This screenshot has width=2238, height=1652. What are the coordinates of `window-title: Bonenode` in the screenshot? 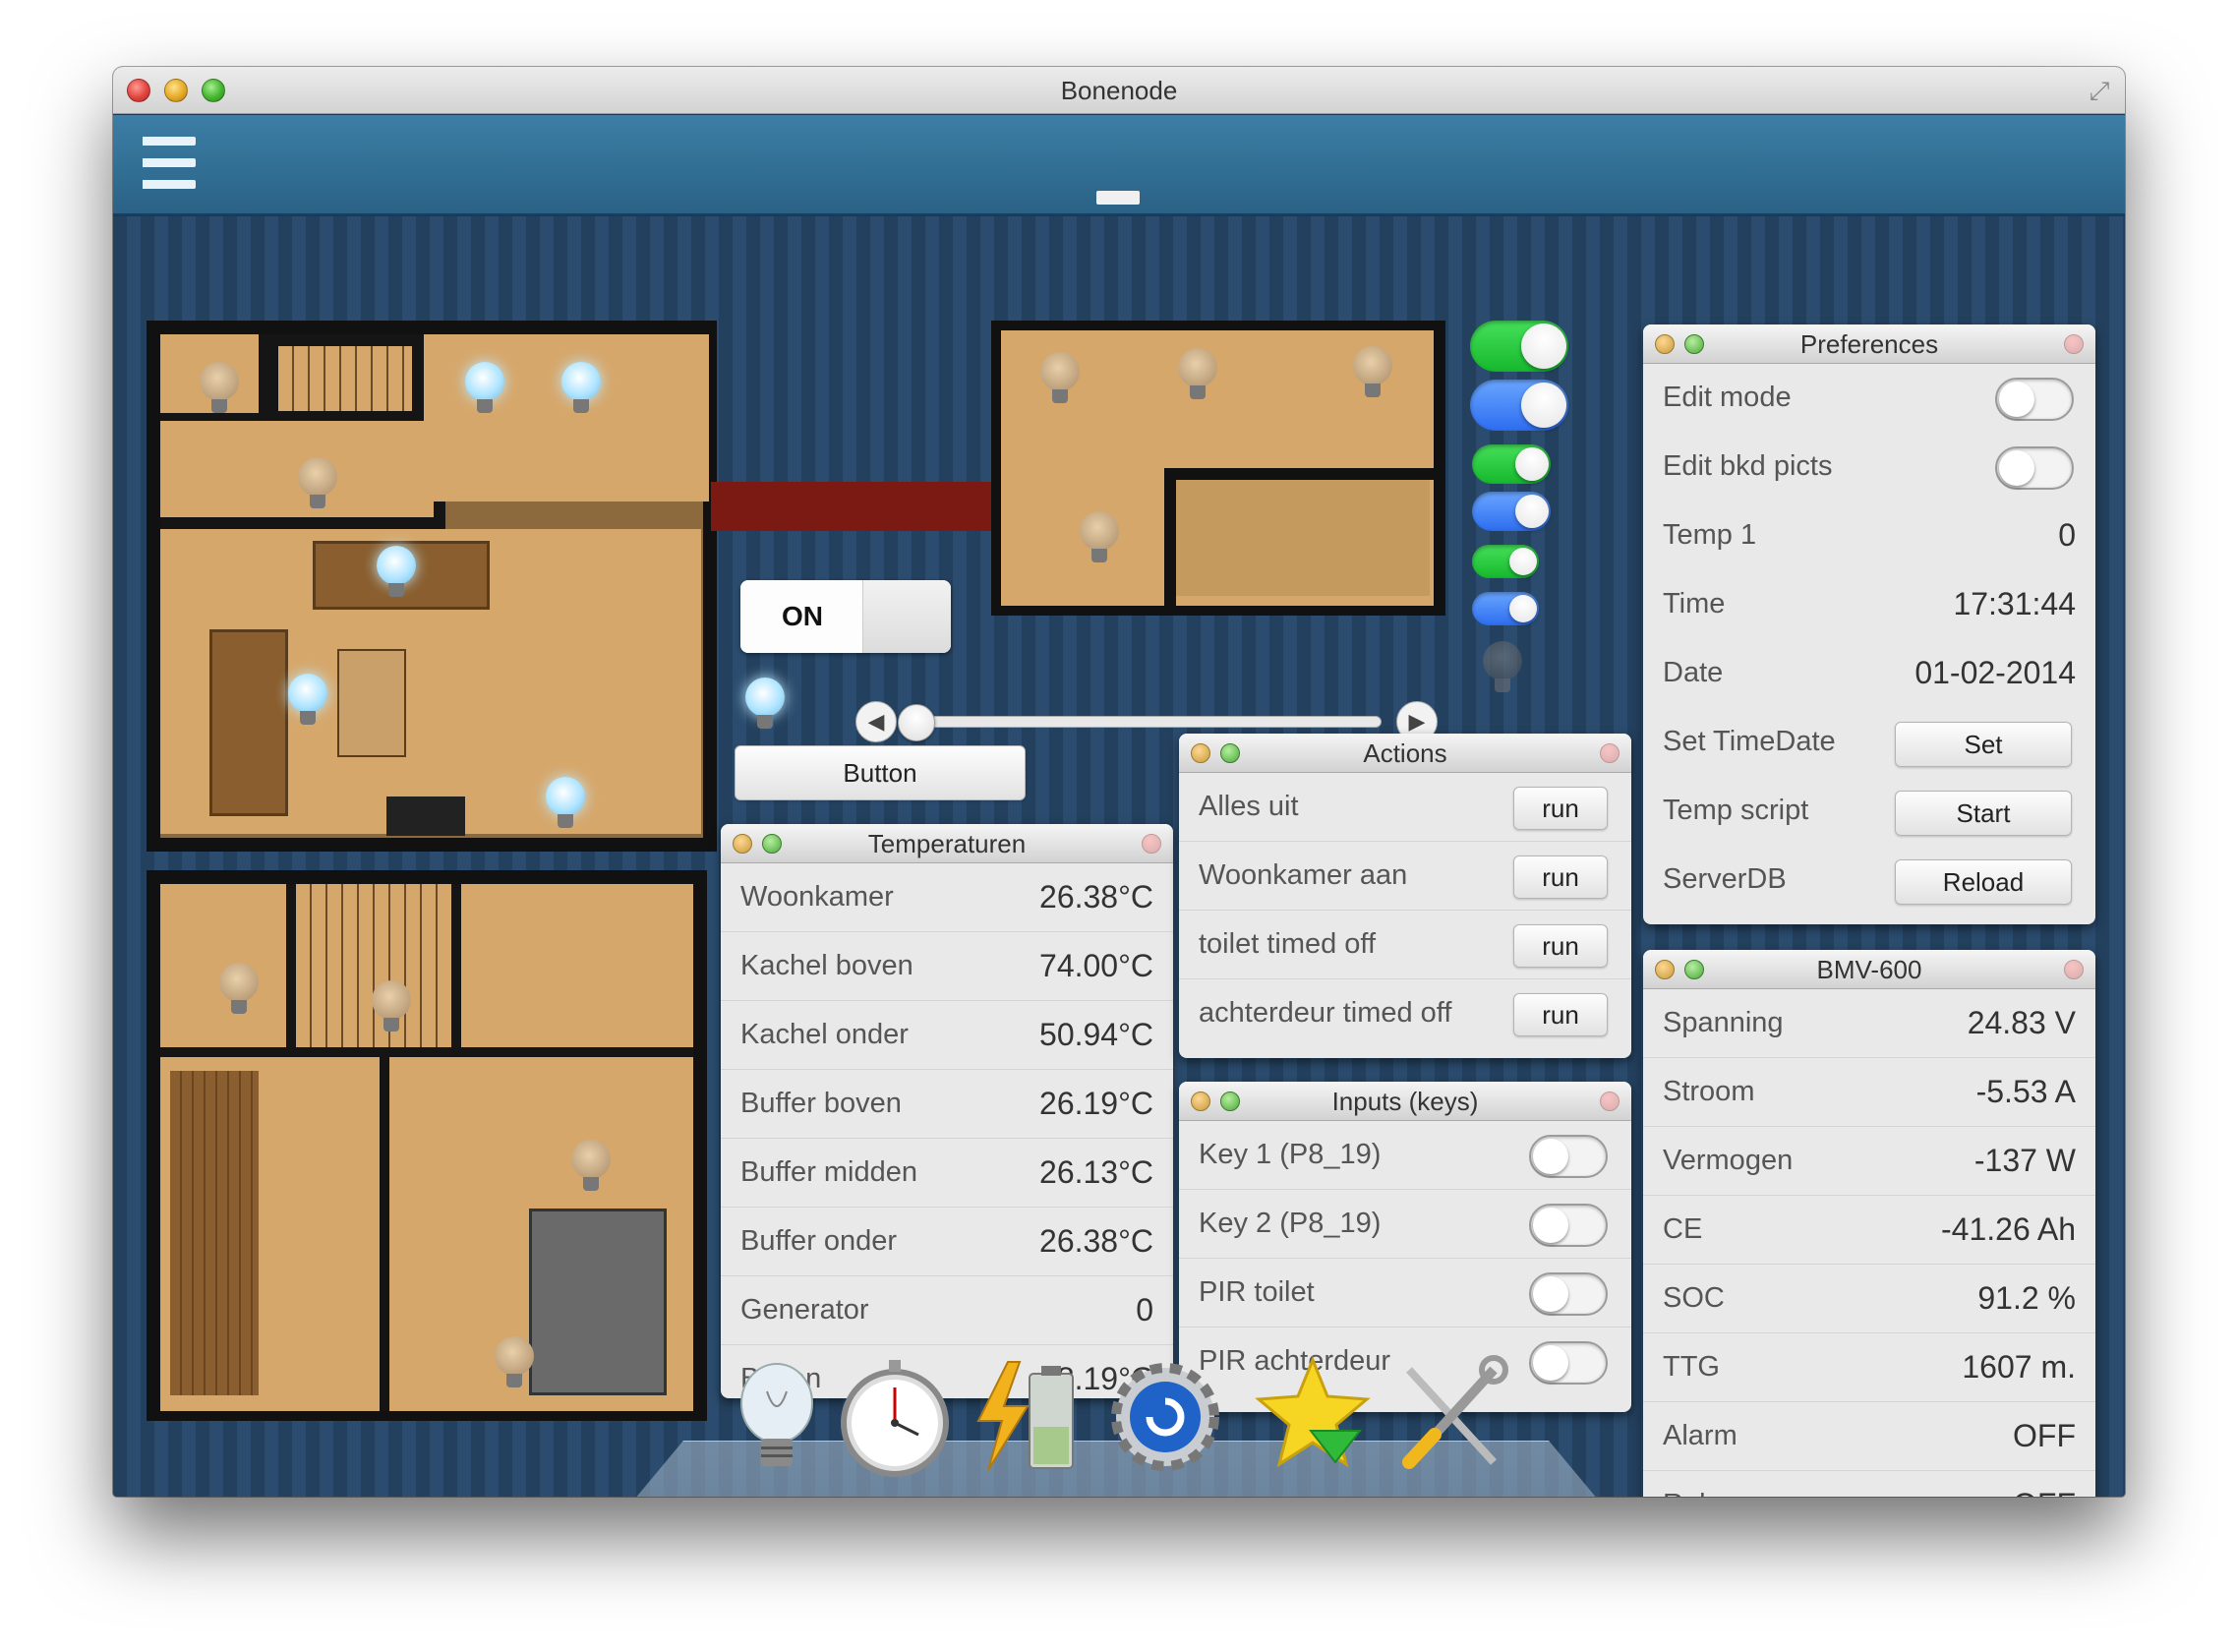 It's located at (1119, 90).